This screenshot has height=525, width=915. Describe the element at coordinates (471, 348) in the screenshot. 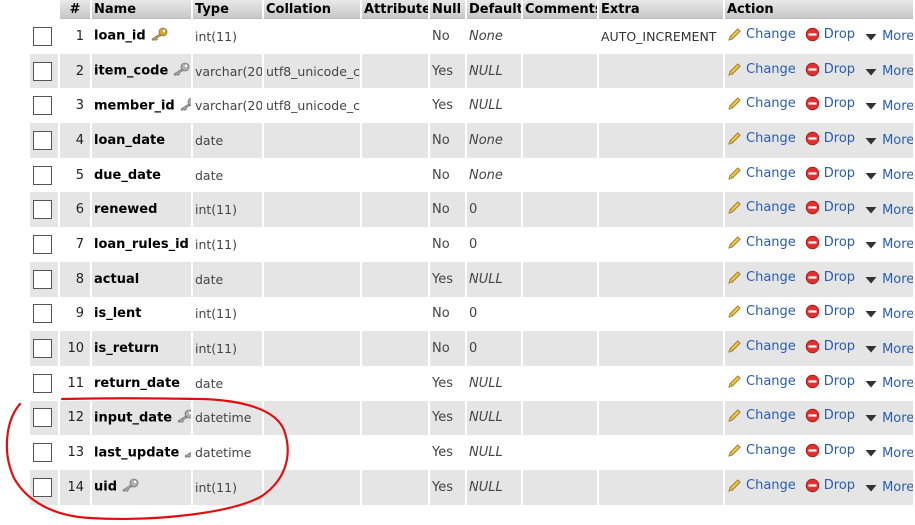

I see `table-row: 10 is_return int(11) No 0 Change Drop More` at that location.